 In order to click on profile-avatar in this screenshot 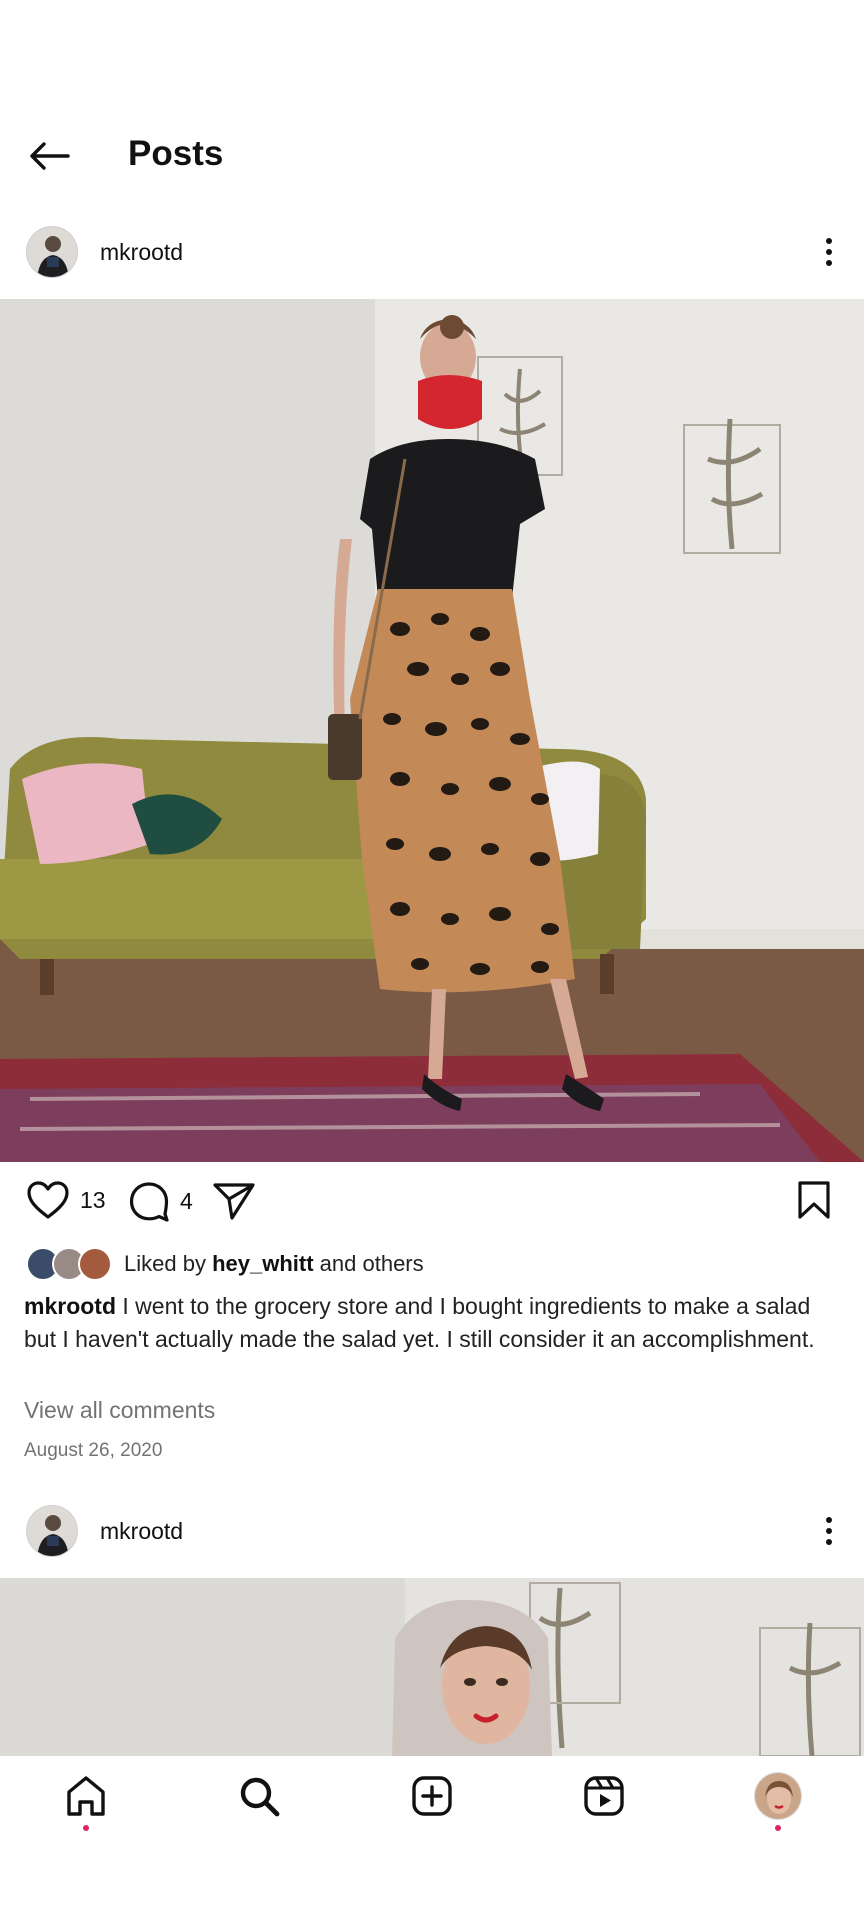, I will do `click(778, 1796)`.